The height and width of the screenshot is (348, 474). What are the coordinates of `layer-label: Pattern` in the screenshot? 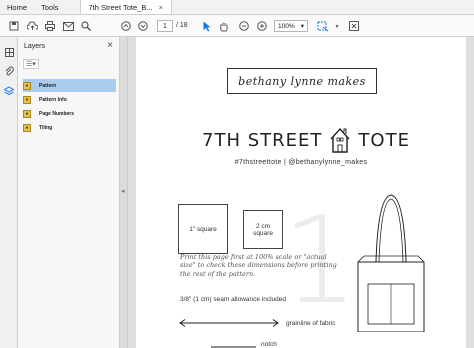 It's located at (48, 85).